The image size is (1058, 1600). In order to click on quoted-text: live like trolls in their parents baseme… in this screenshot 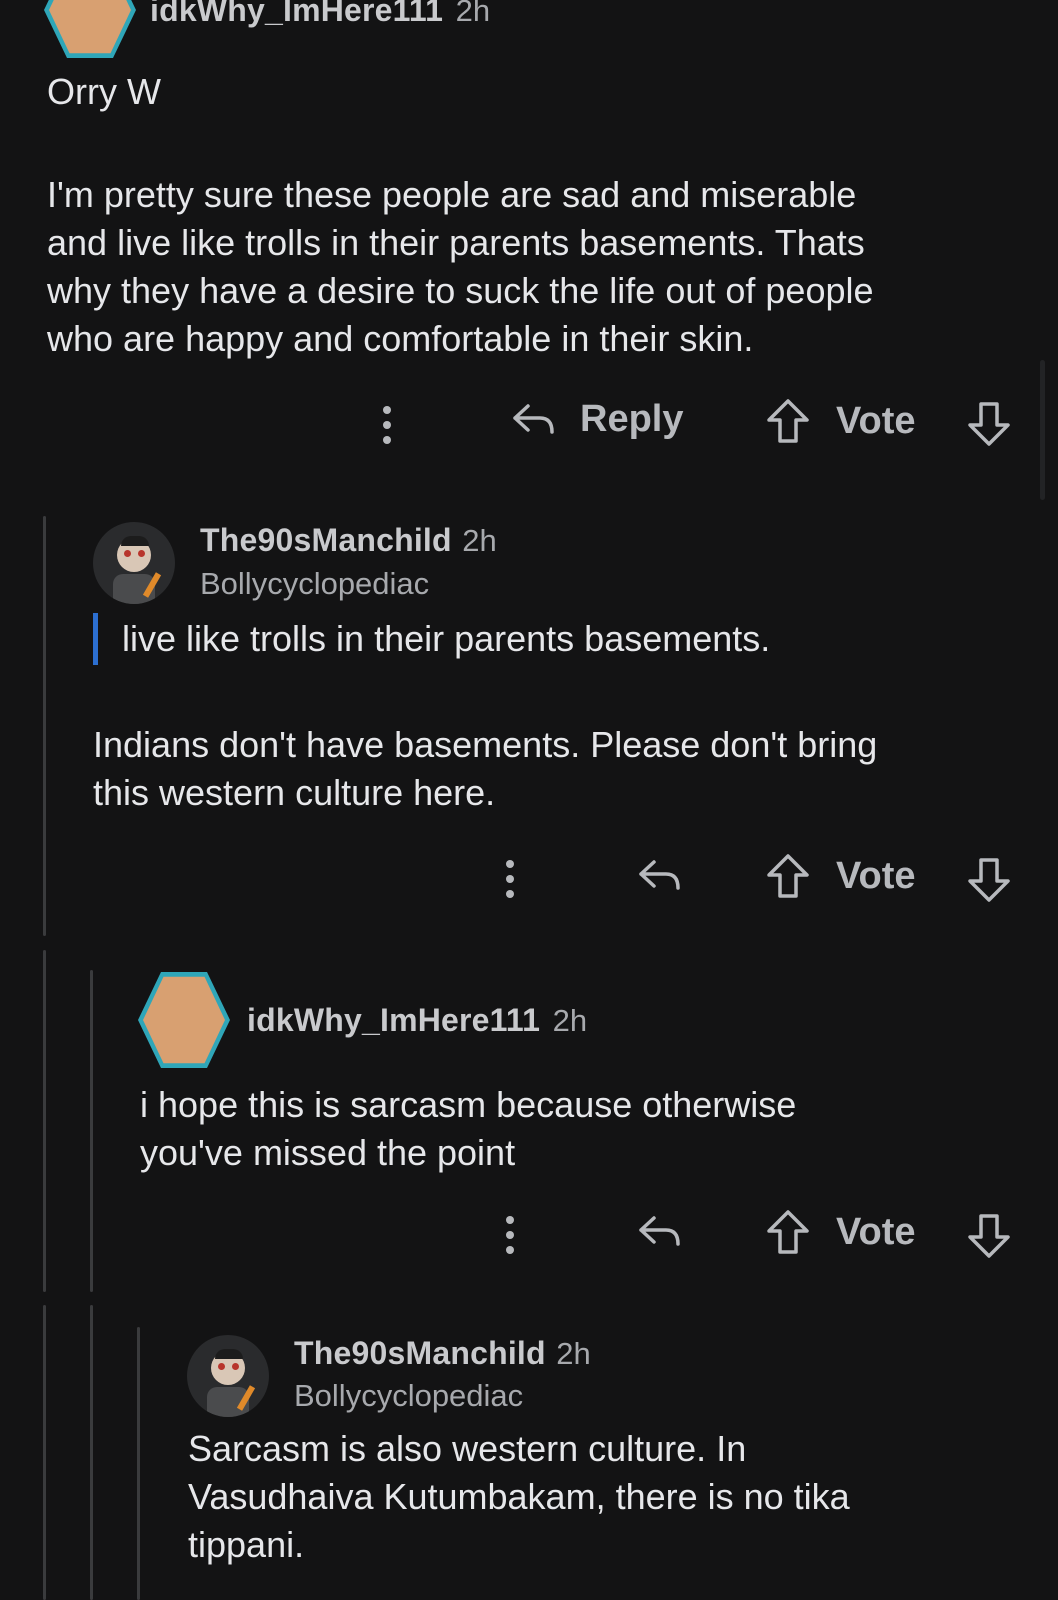, I will do `click(446, 638)`.